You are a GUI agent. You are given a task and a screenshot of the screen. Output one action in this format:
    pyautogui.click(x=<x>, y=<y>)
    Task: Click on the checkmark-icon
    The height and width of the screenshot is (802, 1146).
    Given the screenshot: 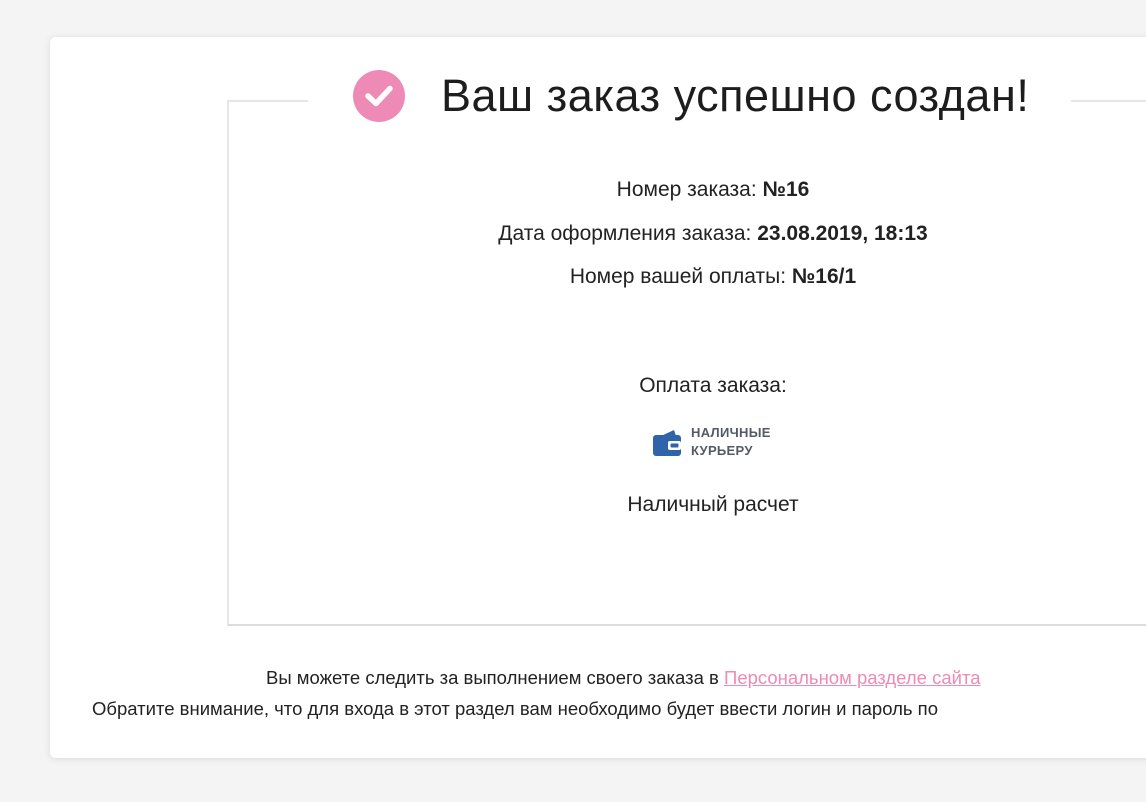 What is the action you would take?
    pyautogui.click(x=379, y=96)
    